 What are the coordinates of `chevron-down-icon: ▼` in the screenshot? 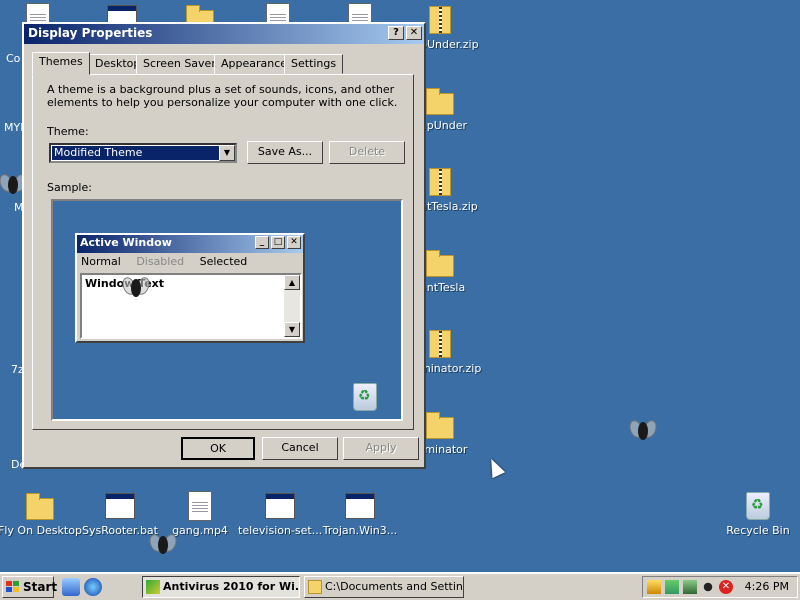 It's located at (227, 153).